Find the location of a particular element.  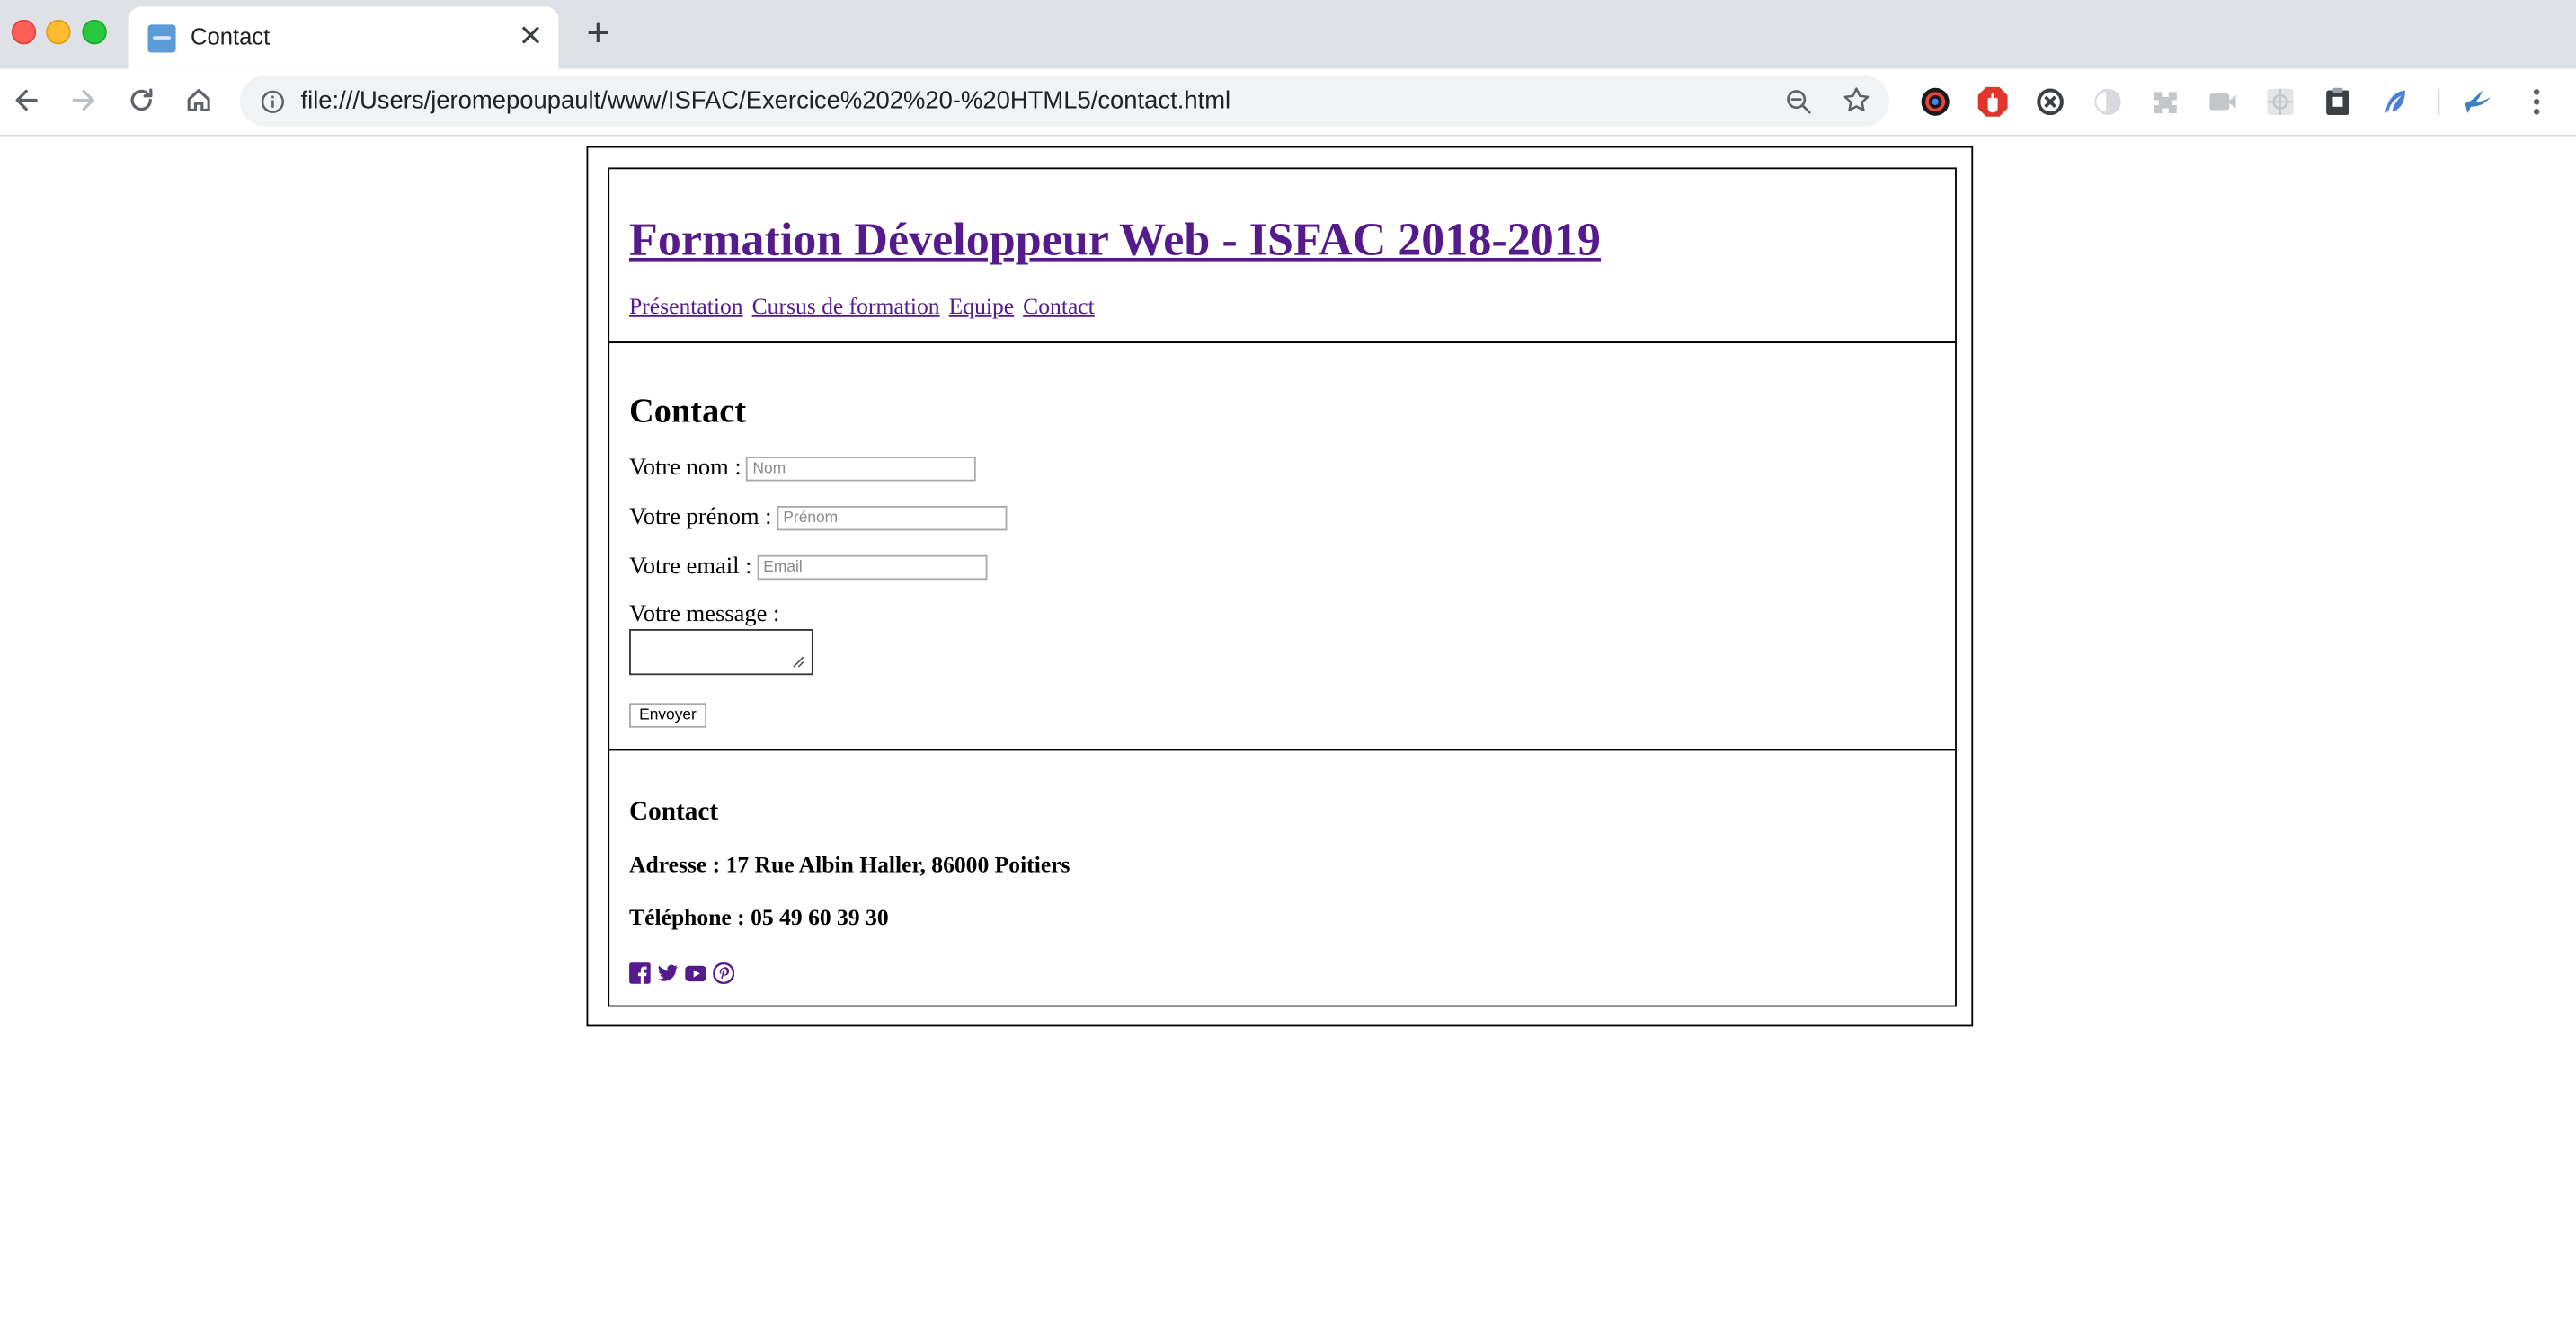

zoom-out-icon is located at coordinates (1799, 102).